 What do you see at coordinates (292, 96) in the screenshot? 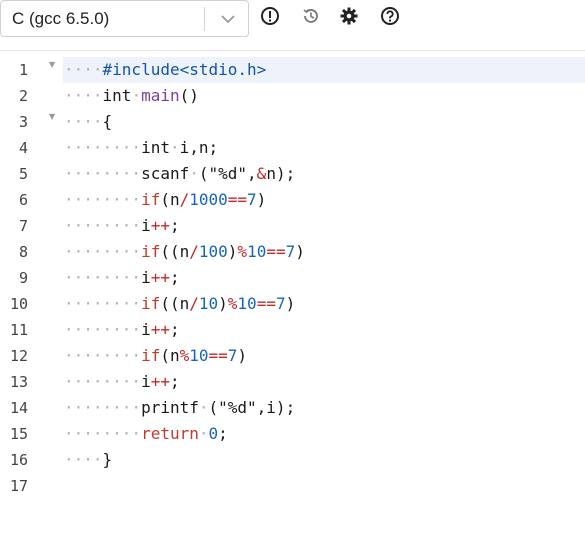
I see `code-line: 2 ····int·main()` at bounding box center [292, 96].